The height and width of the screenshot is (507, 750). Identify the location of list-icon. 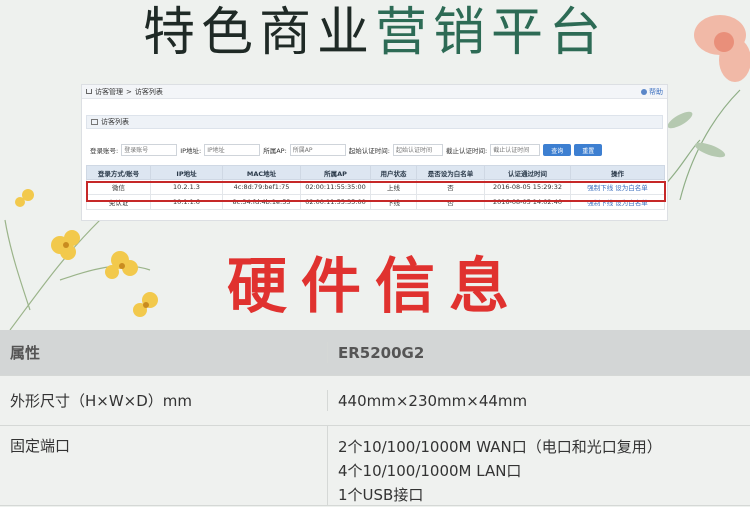
(94, 122).